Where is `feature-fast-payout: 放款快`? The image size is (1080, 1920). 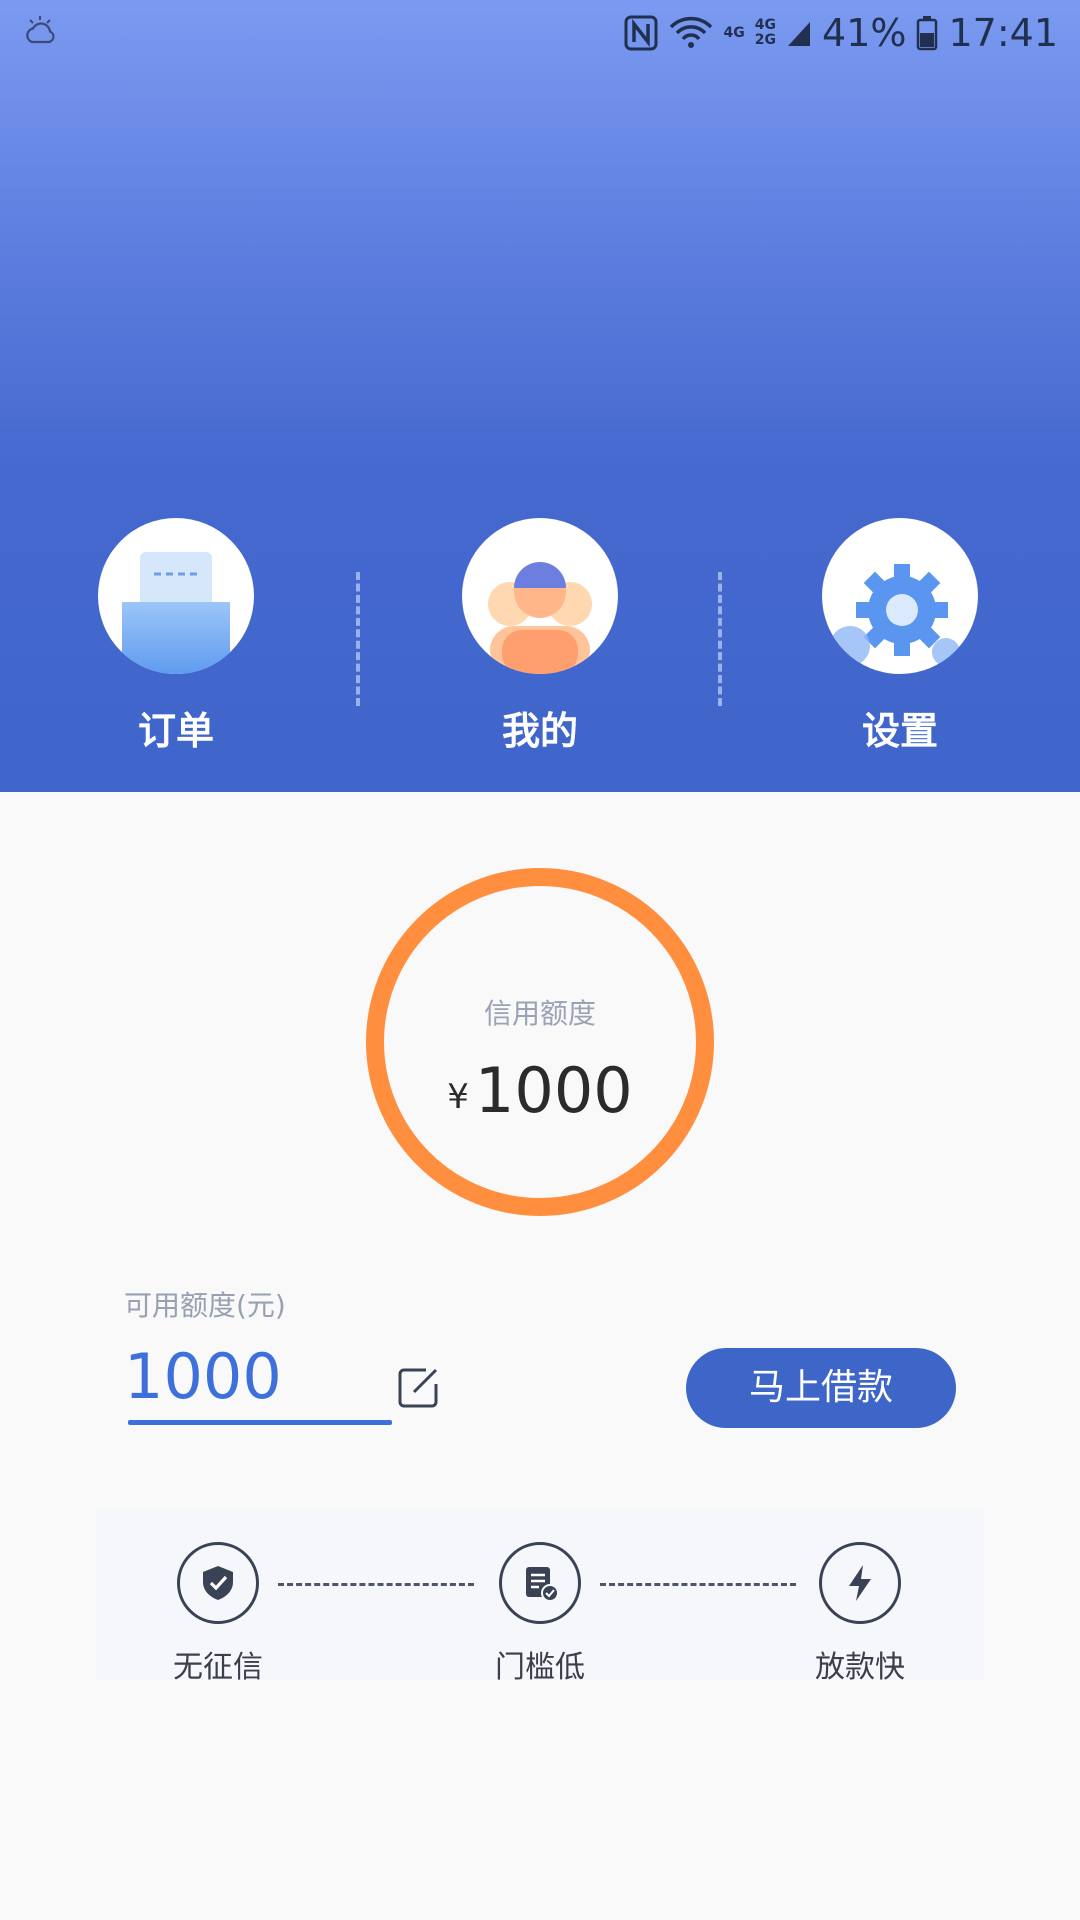
feature-fast-payout: 放款快 is located at coordinates (860, 1614).